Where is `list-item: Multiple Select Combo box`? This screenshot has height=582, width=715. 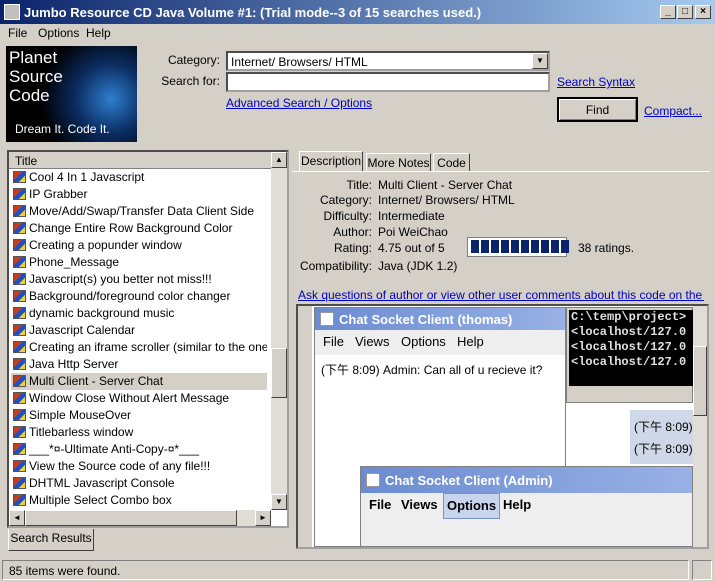
list-item: Multiple Select Combo box is located at coordinates (139, 500).